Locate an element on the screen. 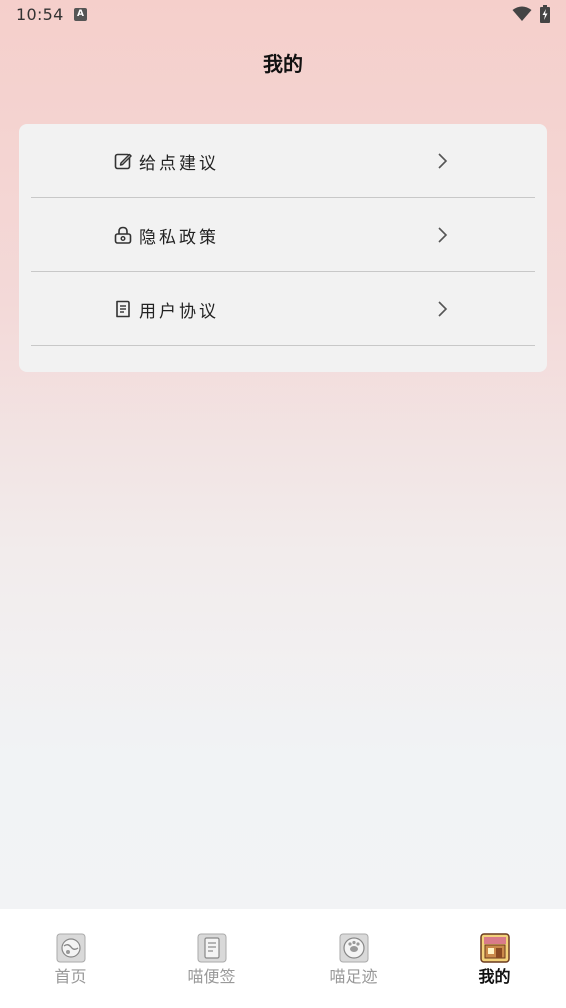 The width and height of the screenshot is (566, 1008). battery-charging-icon is located at coordinates (545, 14).